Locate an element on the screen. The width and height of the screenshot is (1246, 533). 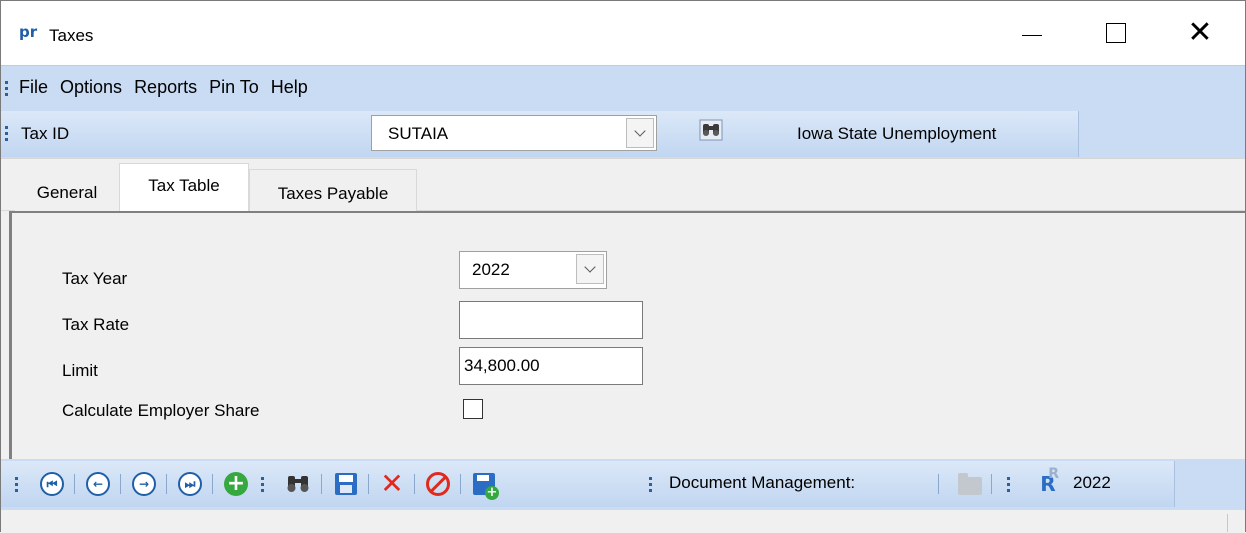
binoculars-icon is located at coordinates (711, 130).